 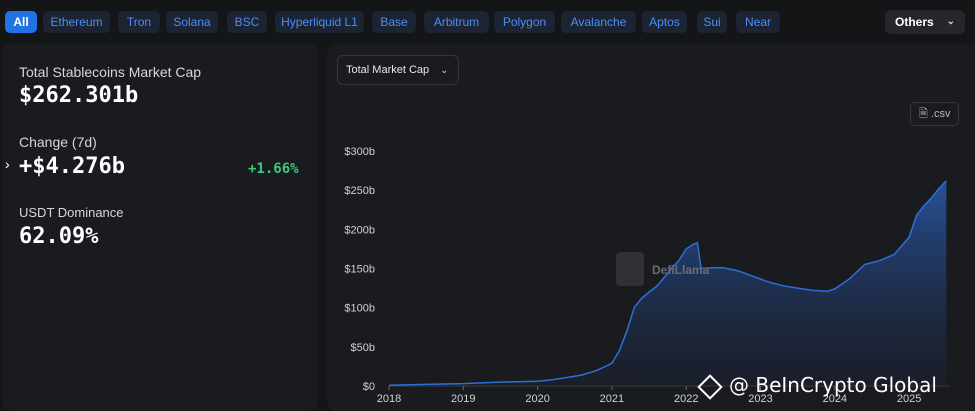 What do you see at coordinates (359, 309) in the screenshot?
I see `y-tick-label: $100b` at bounding box center [359, 309].